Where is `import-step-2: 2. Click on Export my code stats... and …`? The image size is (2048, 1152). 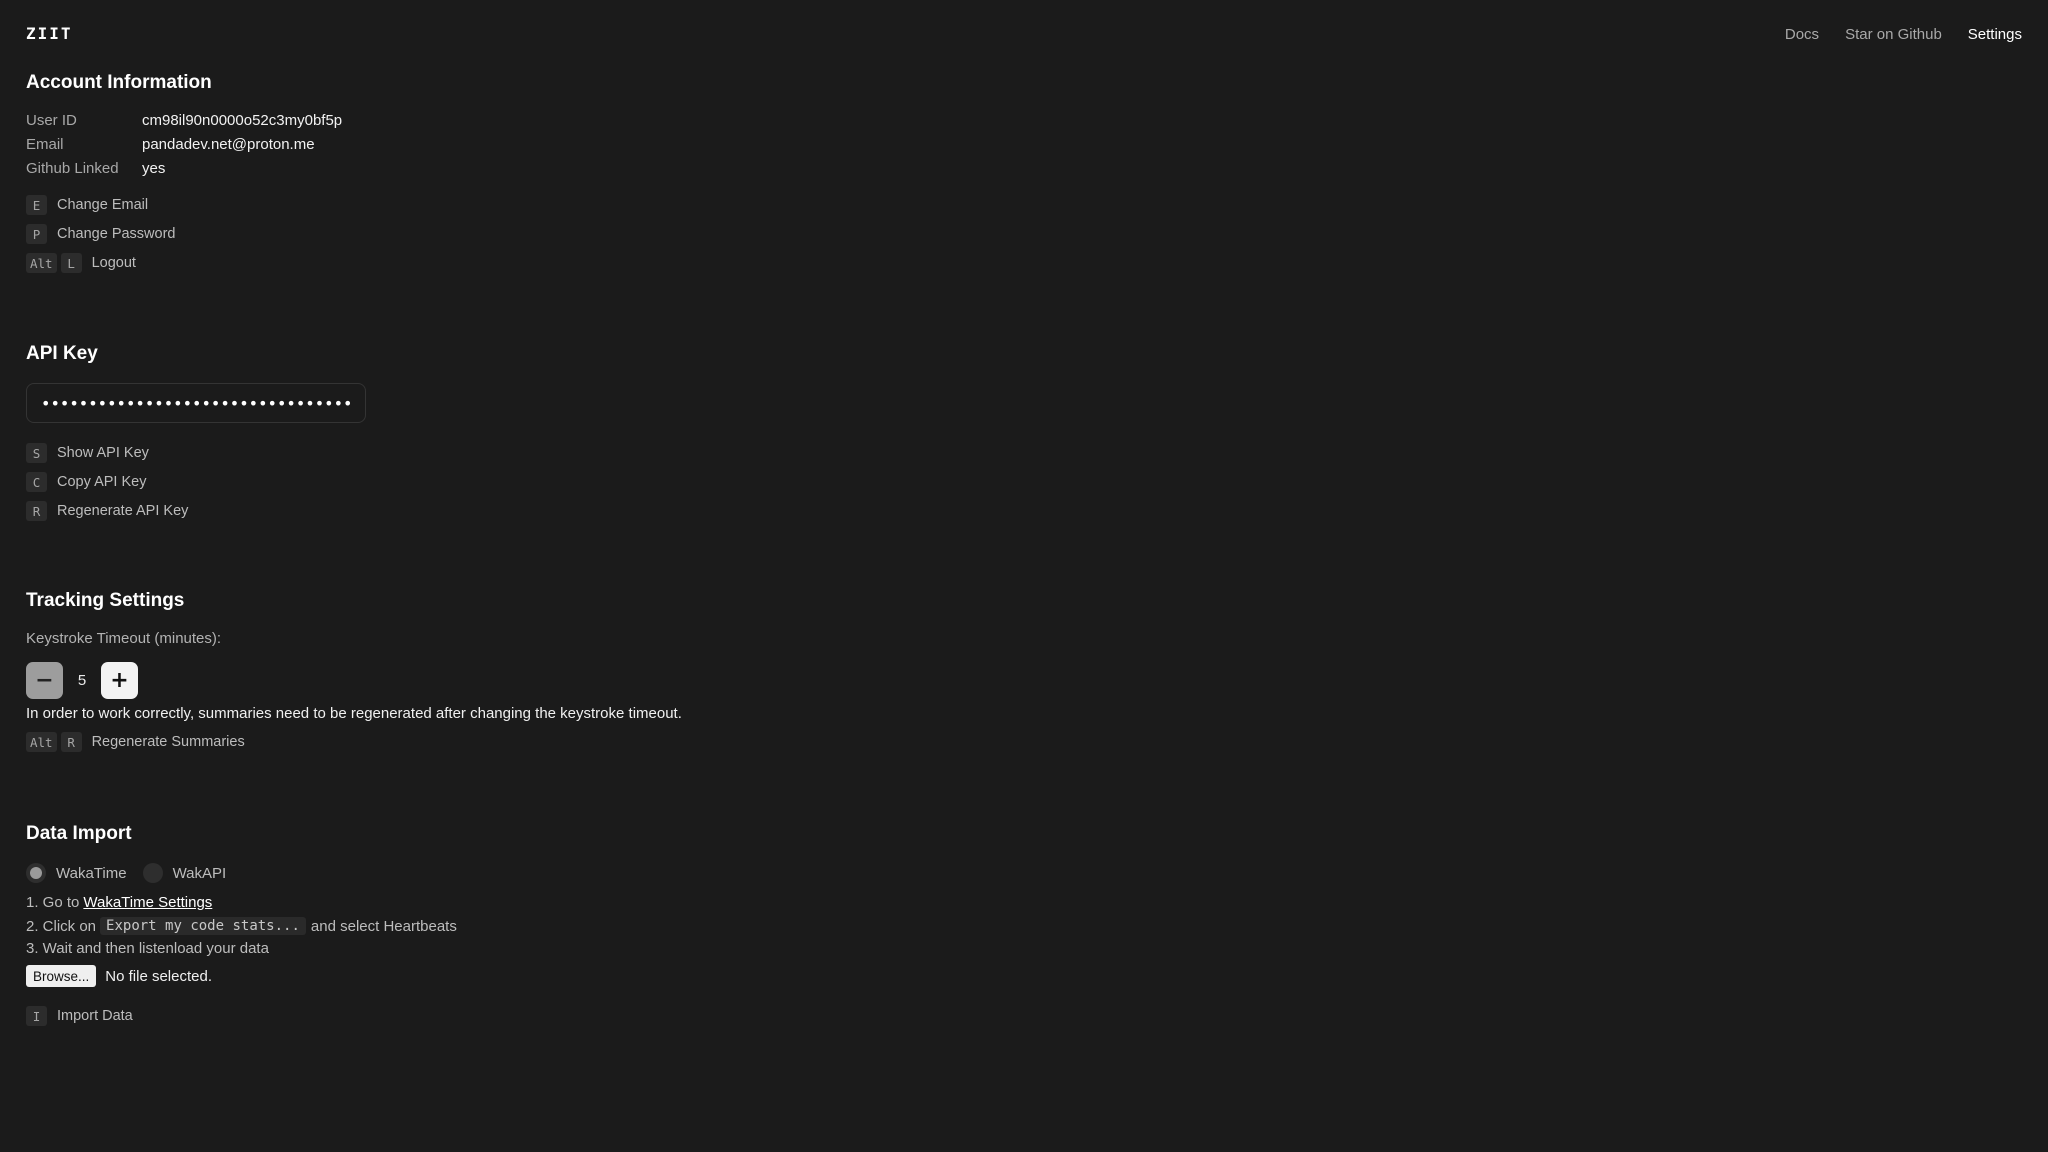
import-step-2: 2. Click on Export my code stats... and … is located at coordinates (241, 926).